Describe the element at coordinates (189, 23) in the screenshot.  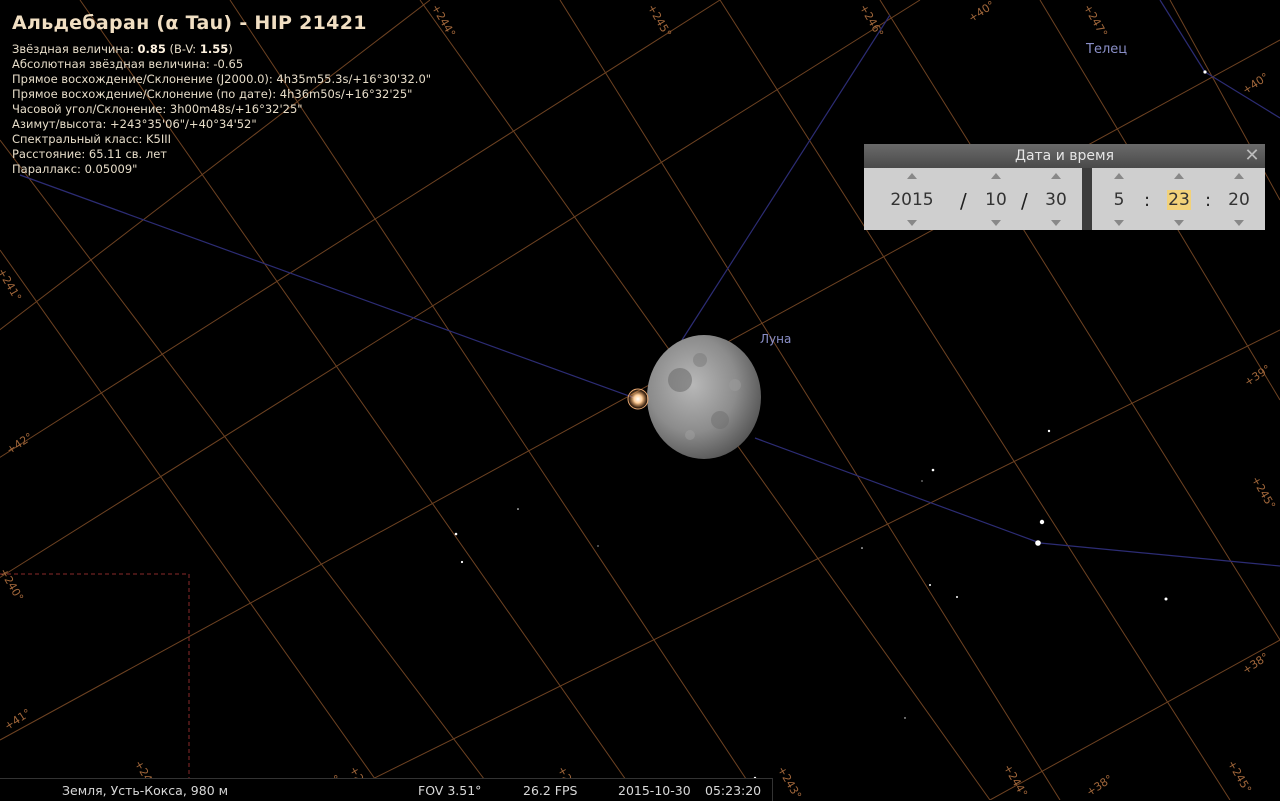
I see `object-title: Альдебаран (α Tau) - HIP 21421` at that location.